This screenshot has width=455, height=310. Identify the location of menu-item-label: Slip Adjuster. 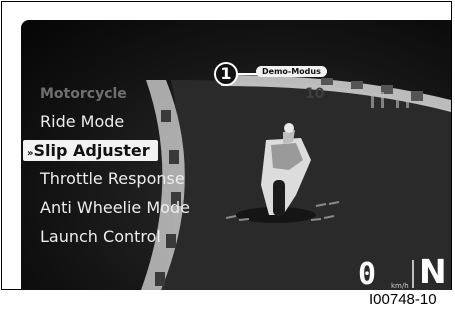
(91, 150).